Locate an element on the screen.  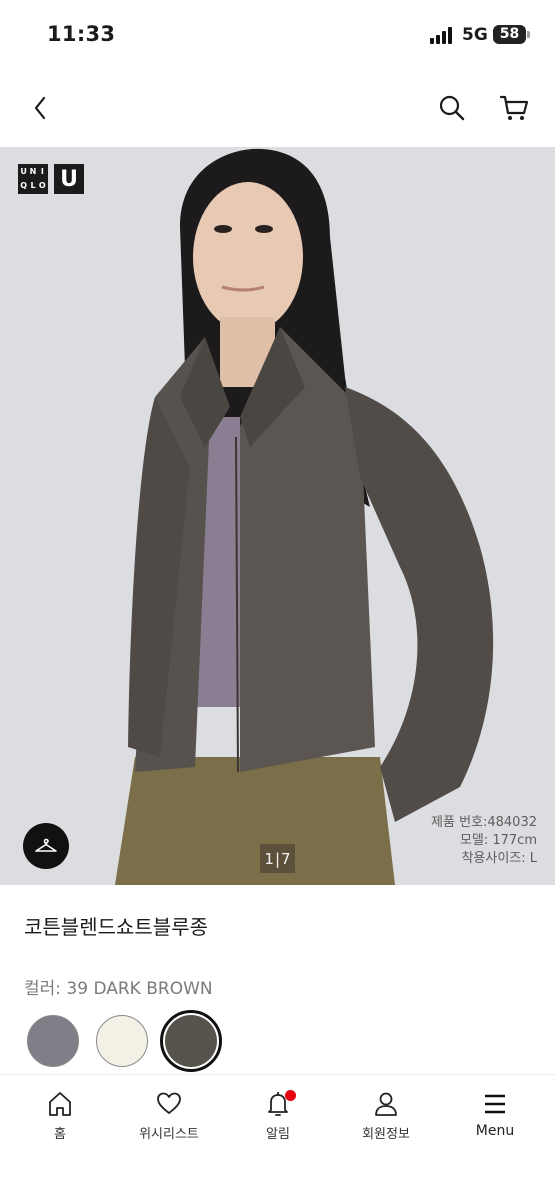
chevron-left-icon is located at coordinates (40, 108).